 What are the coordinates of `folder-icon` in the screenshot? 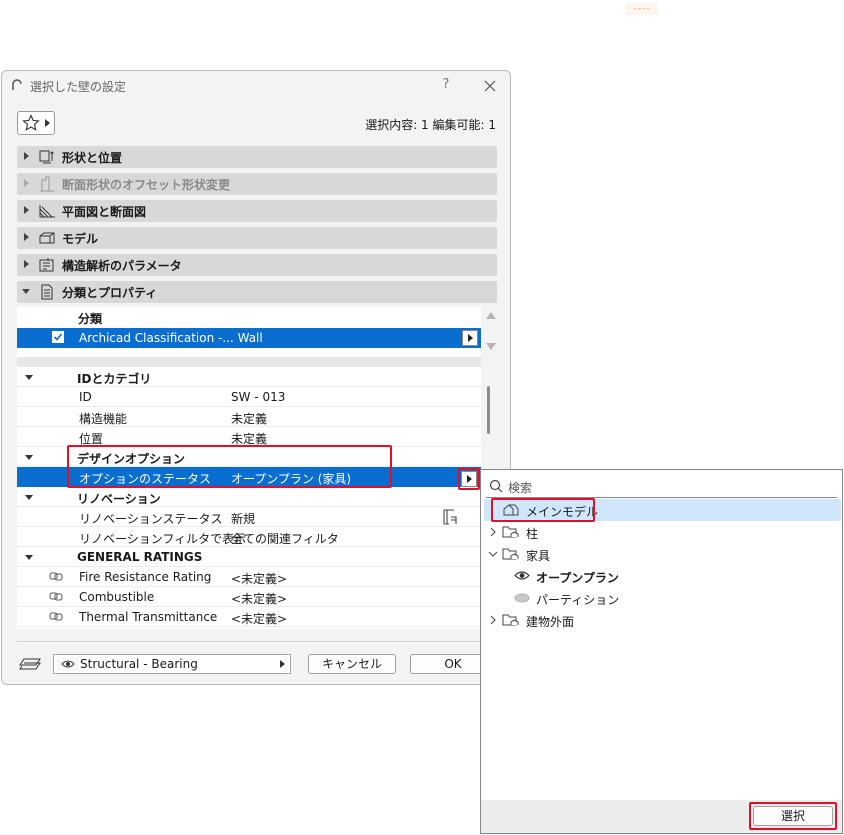 It's located at (510, 532).